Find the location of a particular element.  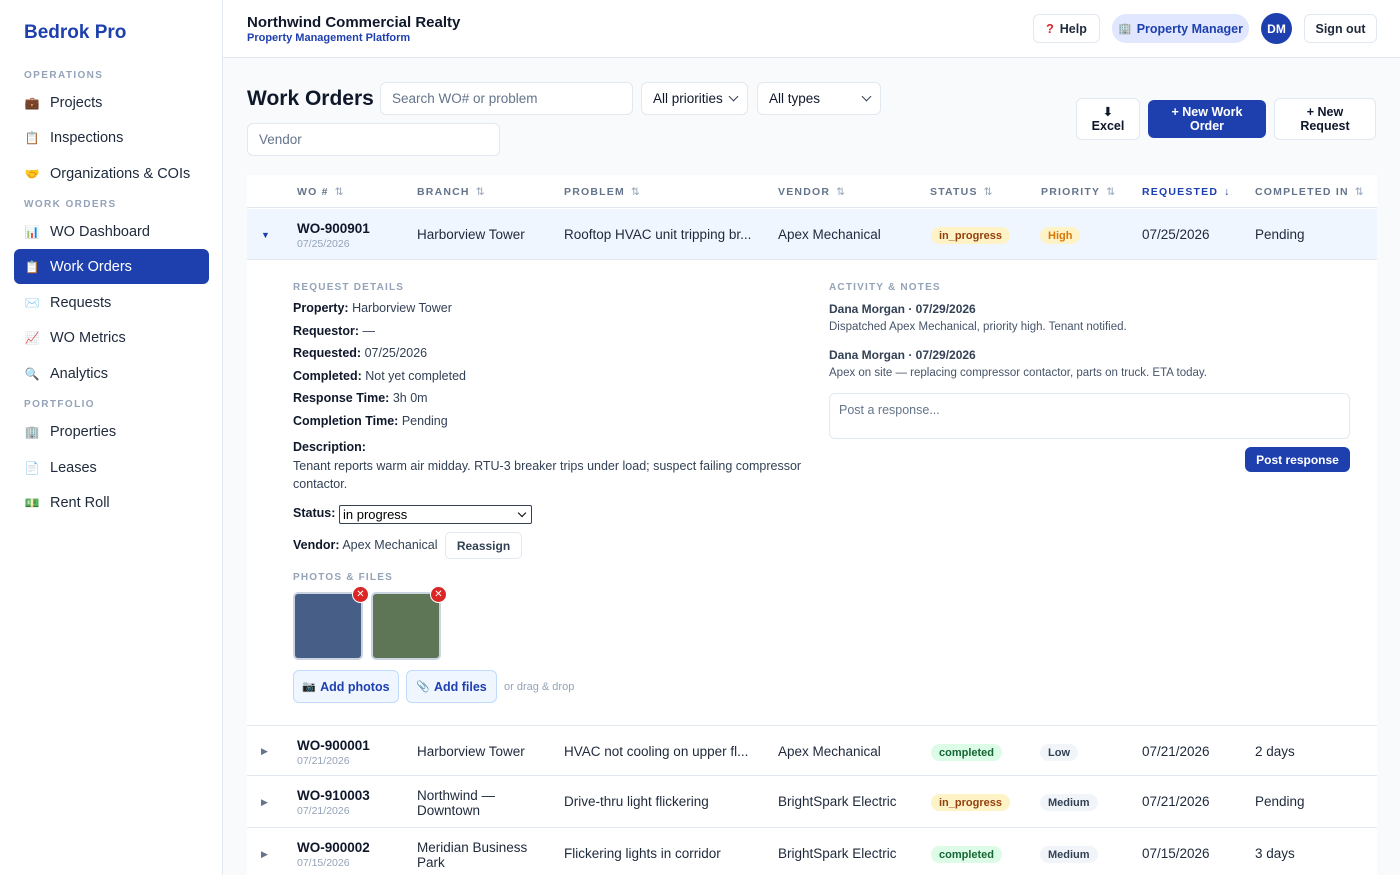

requested-cell: 07/21/2026 is located at coordinates (1176, 751).